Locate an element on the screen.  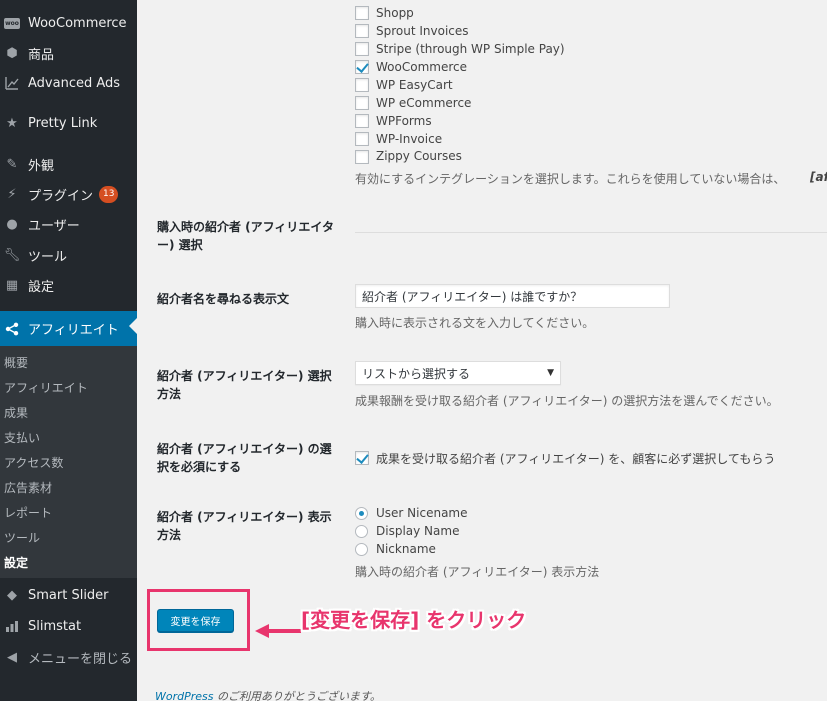
chevron-down-icon: ▼ is located at coordinates (550, 373).